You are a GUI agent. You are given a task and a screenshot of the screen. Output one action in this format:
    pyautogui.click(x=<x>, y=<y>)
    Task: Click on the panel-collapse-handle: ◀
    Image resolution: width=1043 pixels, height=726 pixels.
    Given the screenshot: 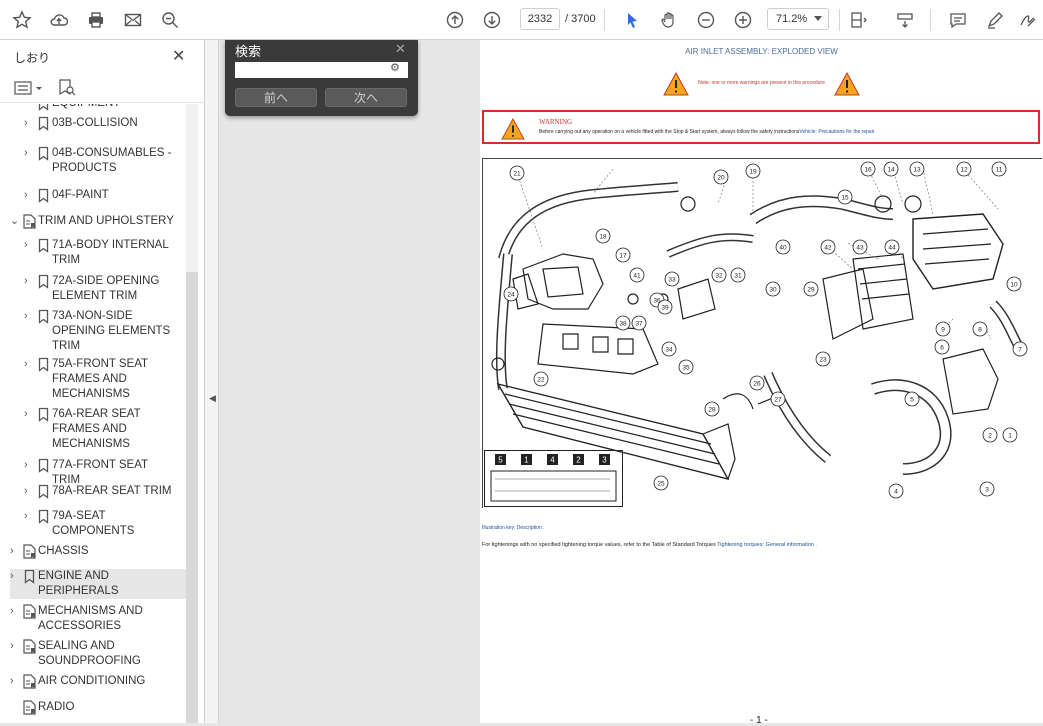 What is the action you would take?
    pyautogui.click(x=212, y=381)
    